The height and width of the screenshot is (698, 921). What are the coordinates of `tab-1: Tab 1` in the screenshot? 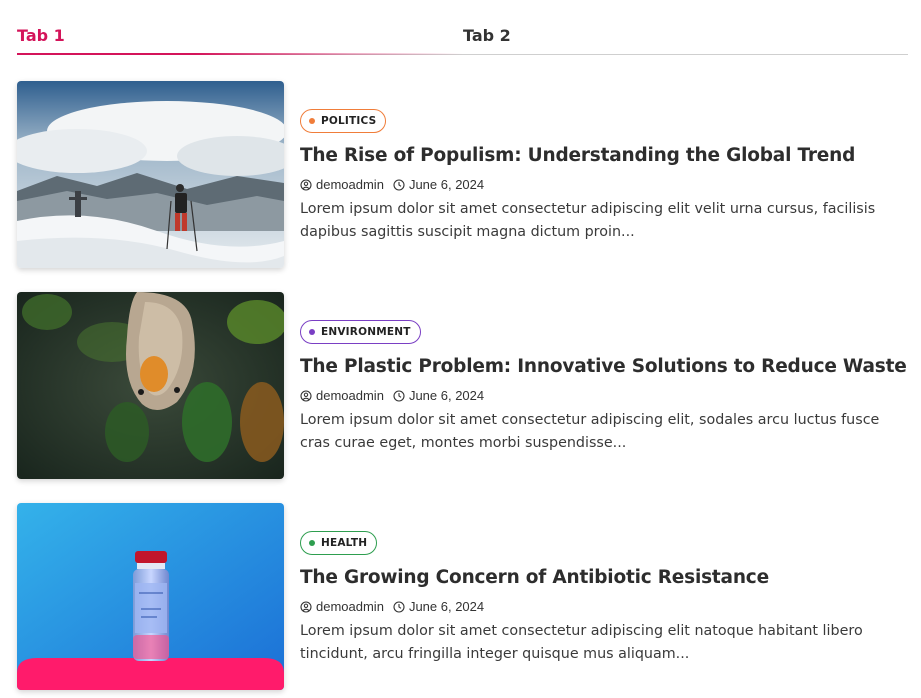 It's located at (41, 35).